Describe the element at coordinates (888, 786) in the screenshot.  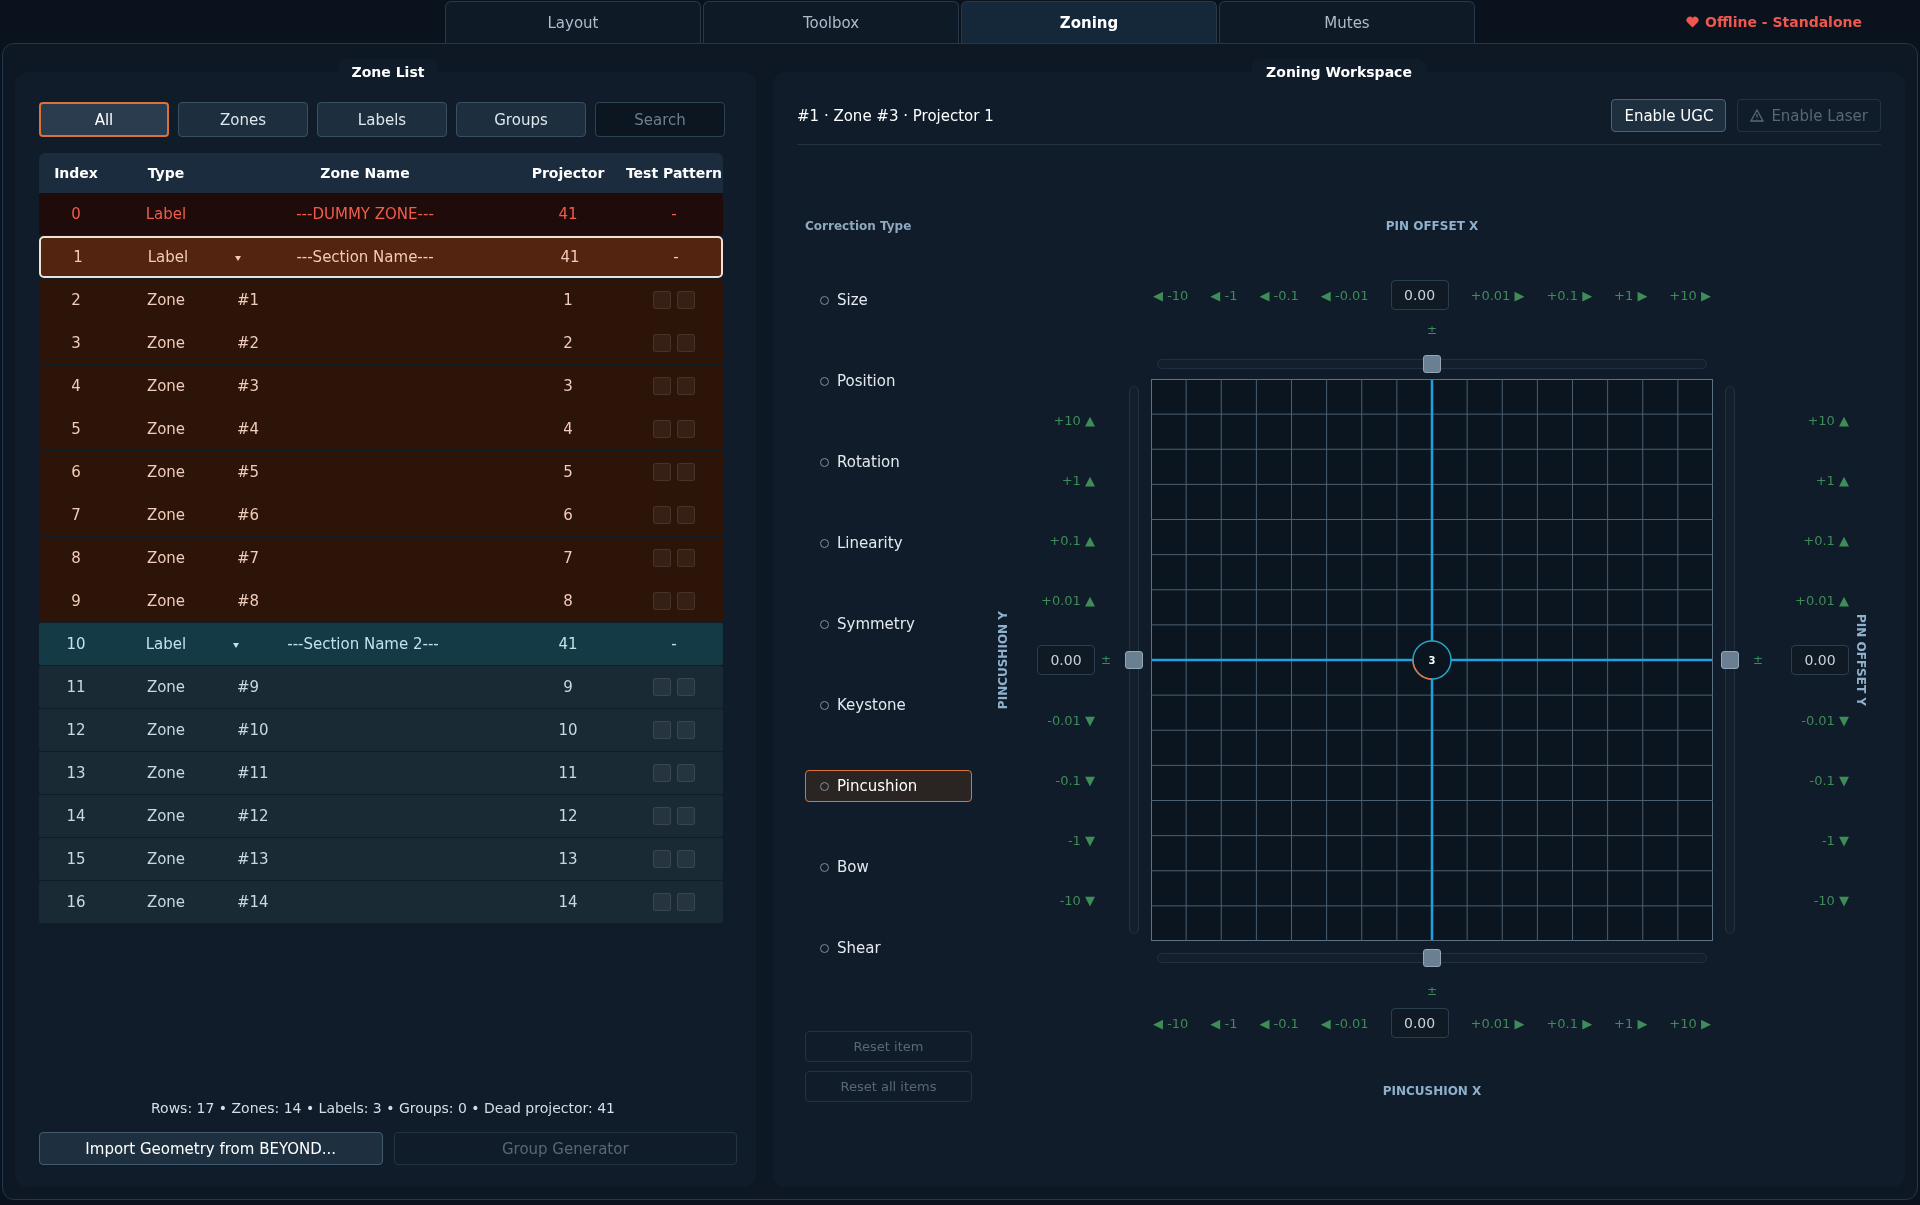
I see `correction-item: Pincushion` at that location.